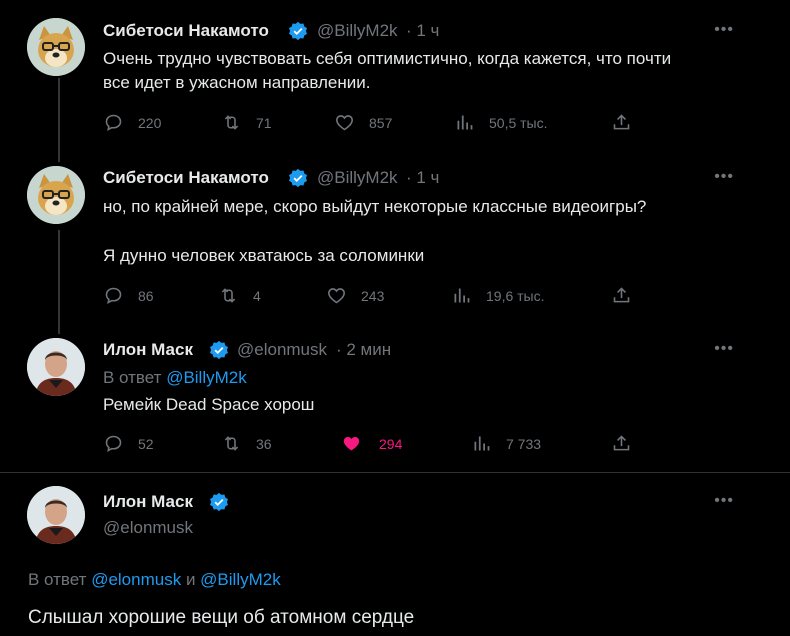  I want to click on reply-button: 220, so click(132, 122).